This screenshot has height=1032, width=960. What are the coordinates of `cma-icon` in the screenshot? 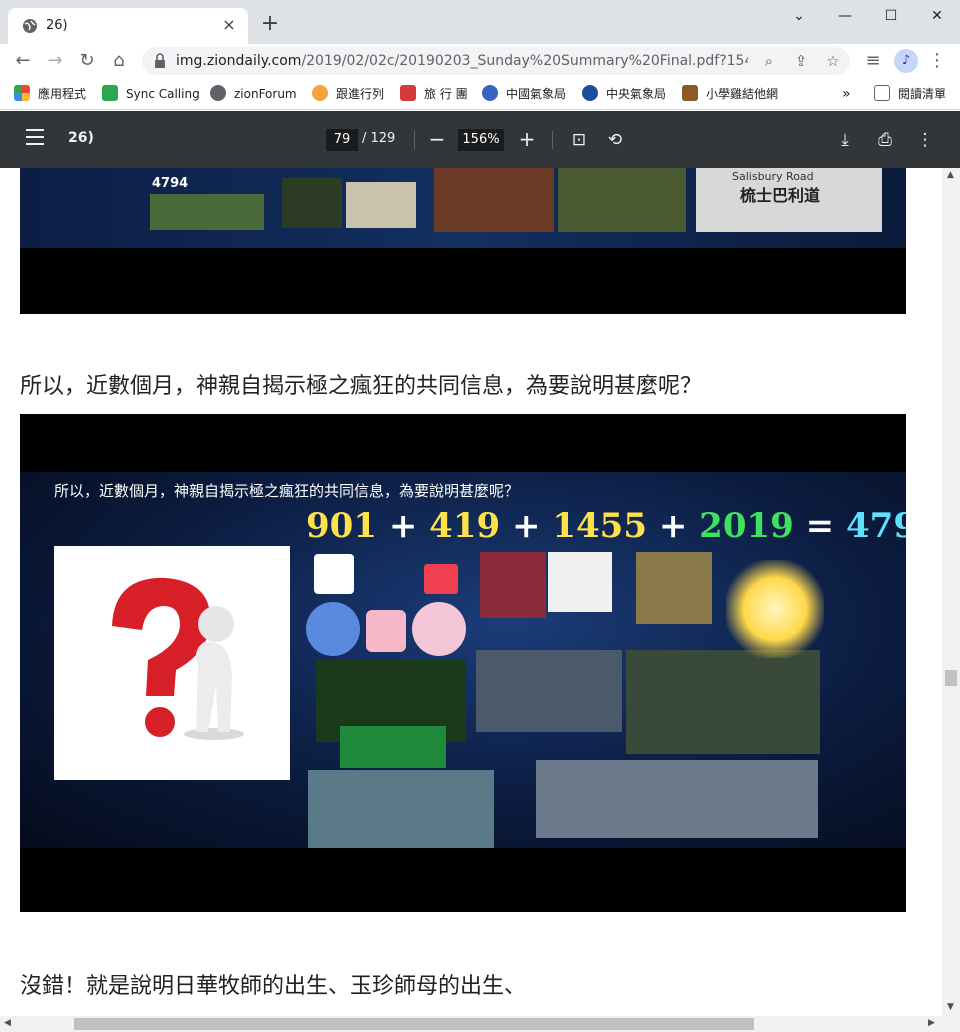 It's located at (490, 93).